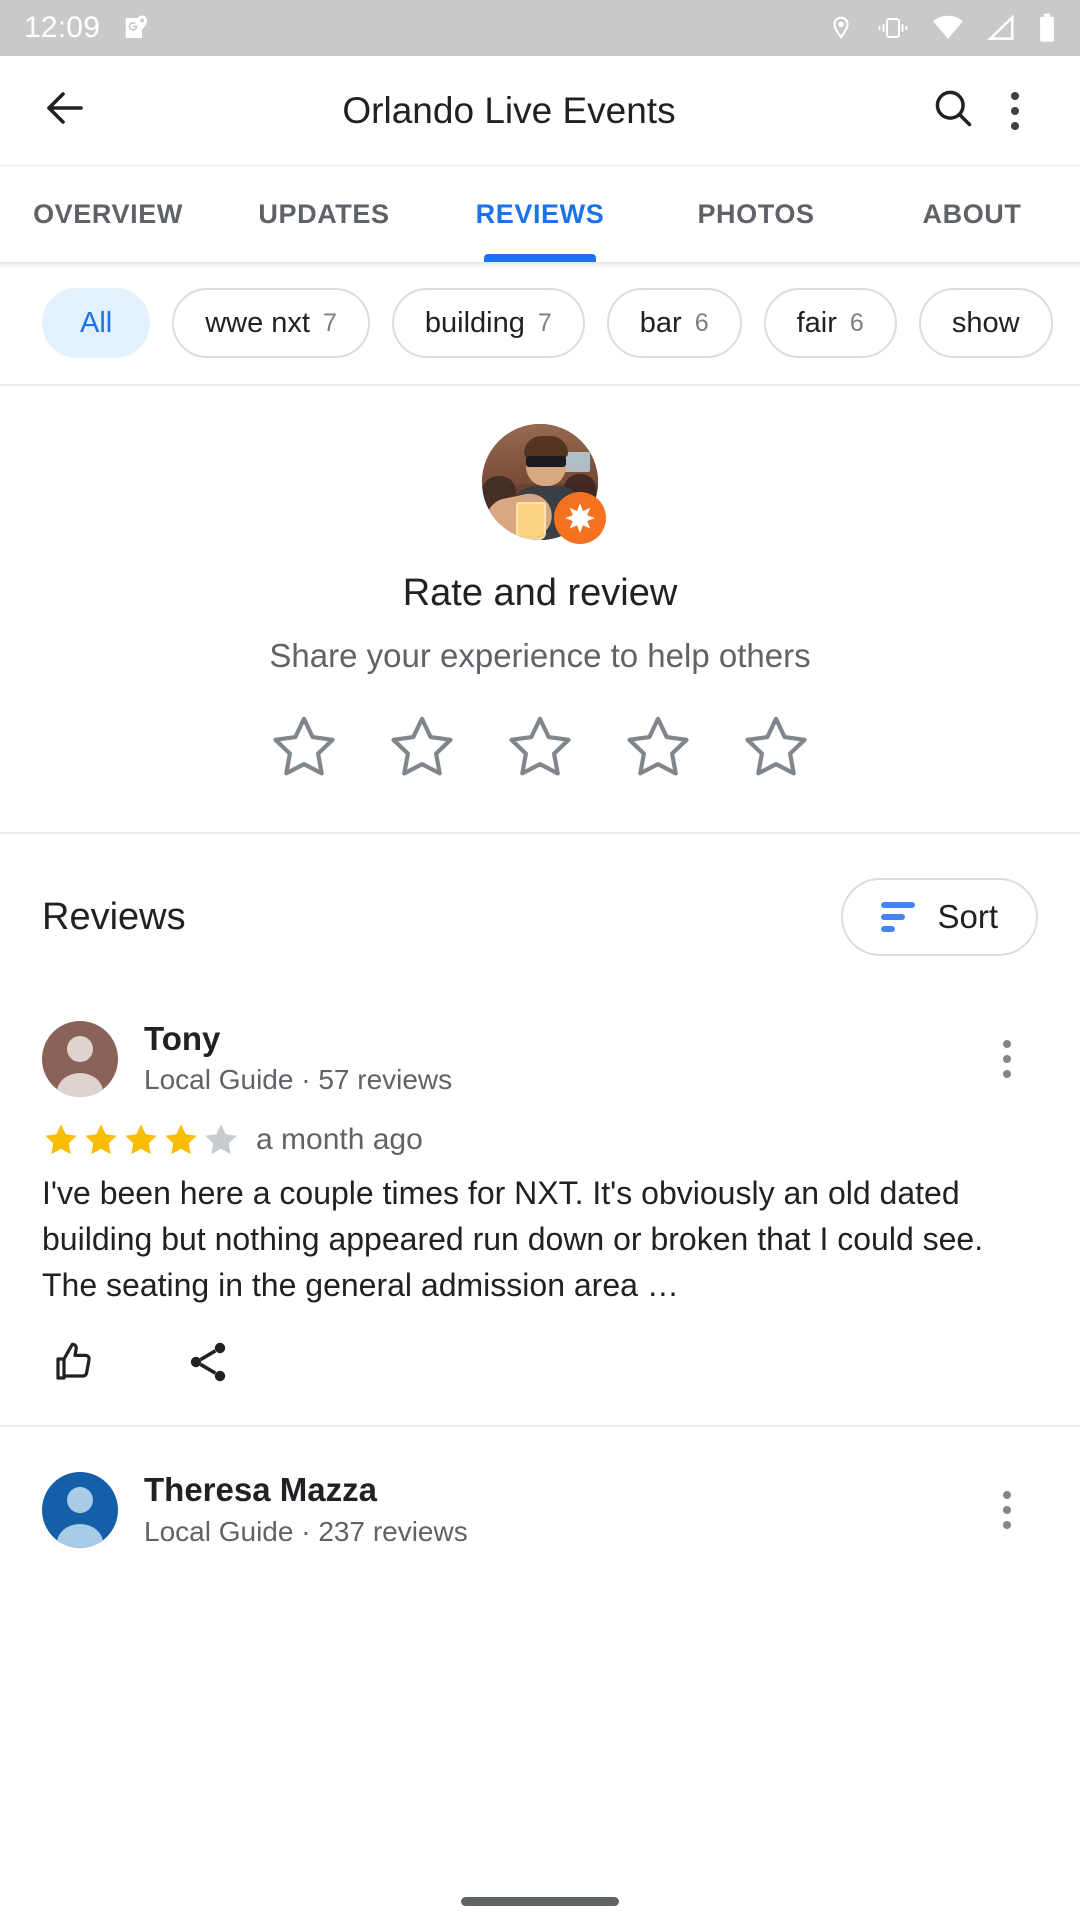 This screenshot has width=1080, height=1920. I want to click on review-author-name: Theresa Mazza, so click(260, 1490).